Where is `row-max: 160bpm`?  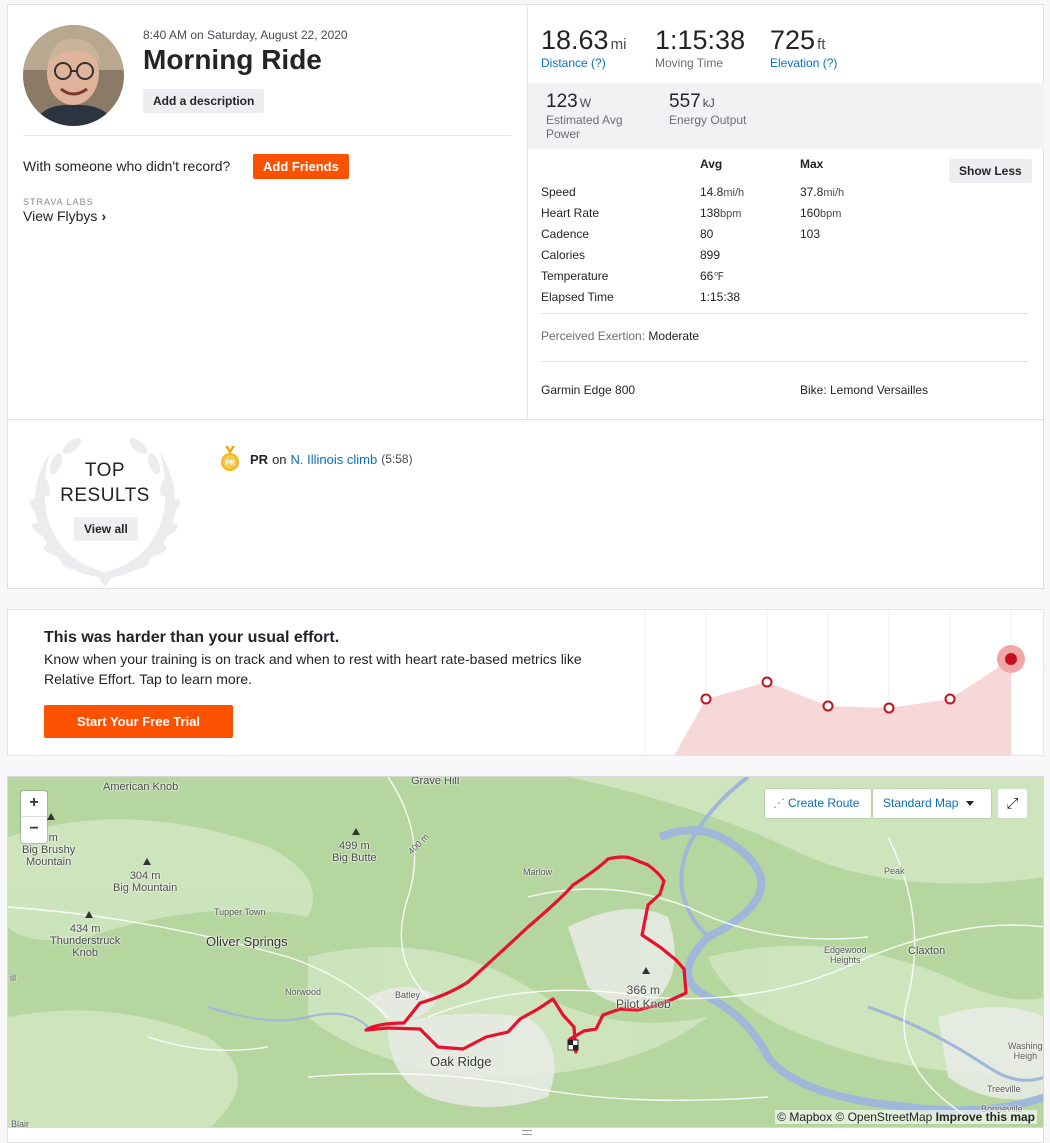
row-max: 160bpm is located at coordinates (820, 213).